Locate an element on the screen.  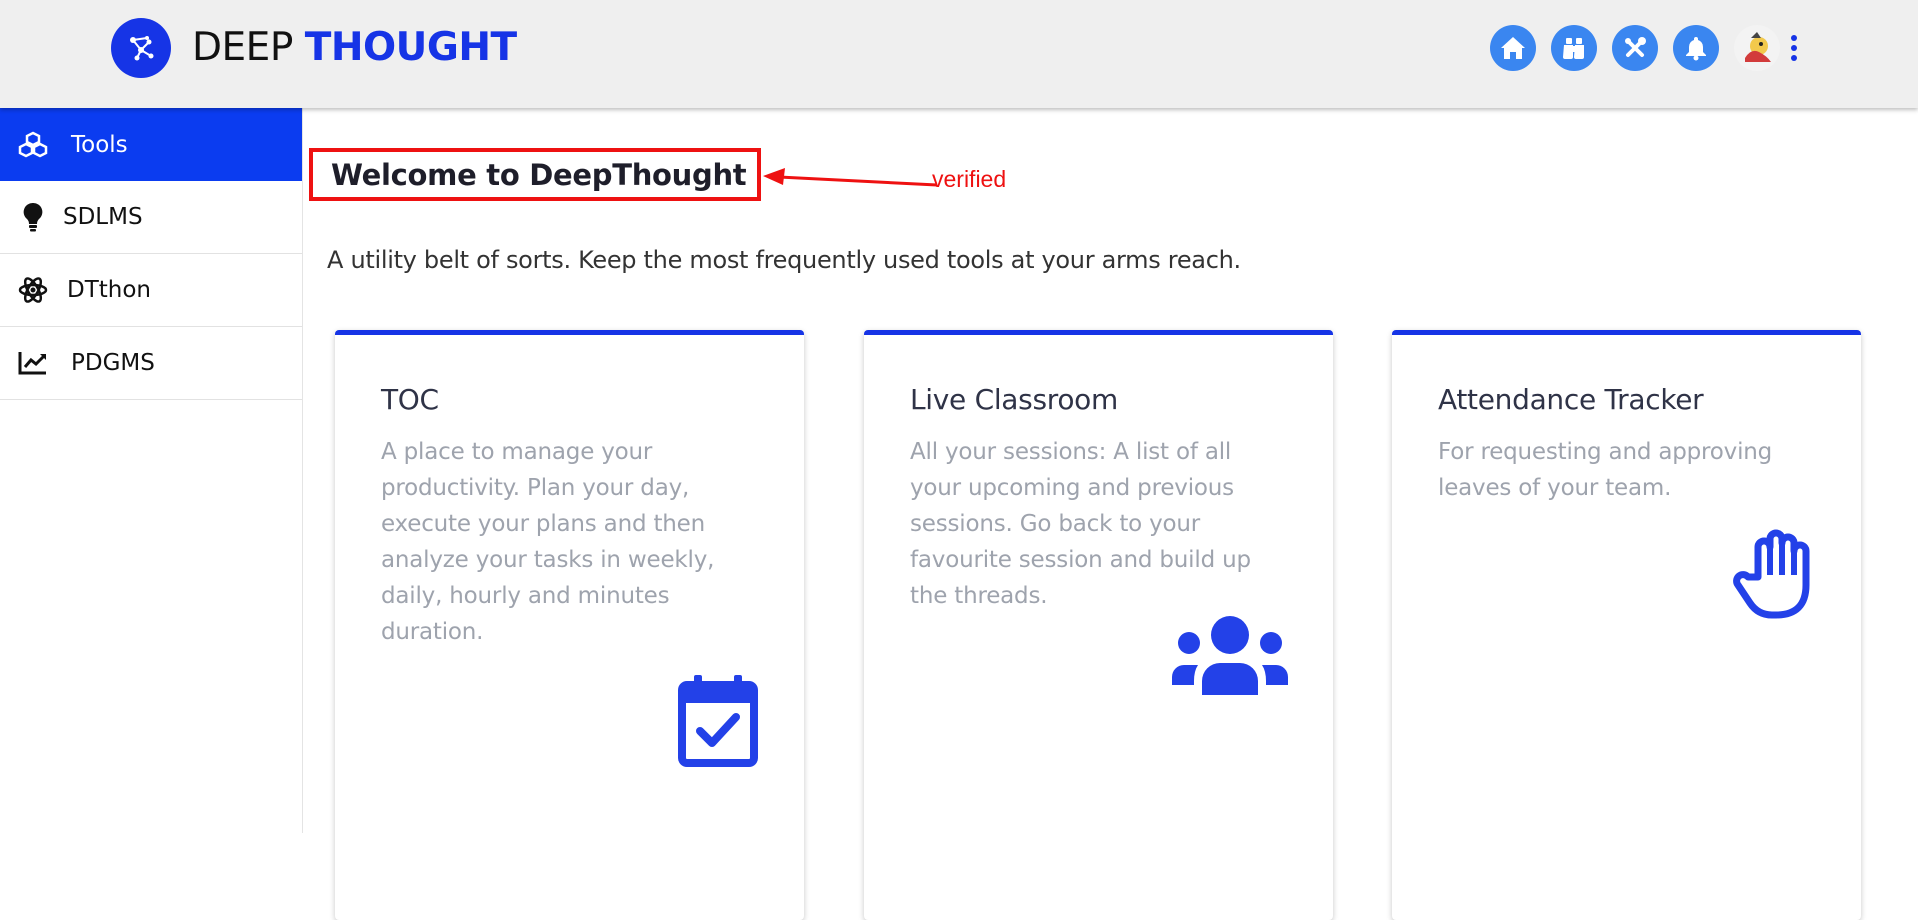
sidebar-item-sdlms: SDLMS is located at coordinates (151, 217).